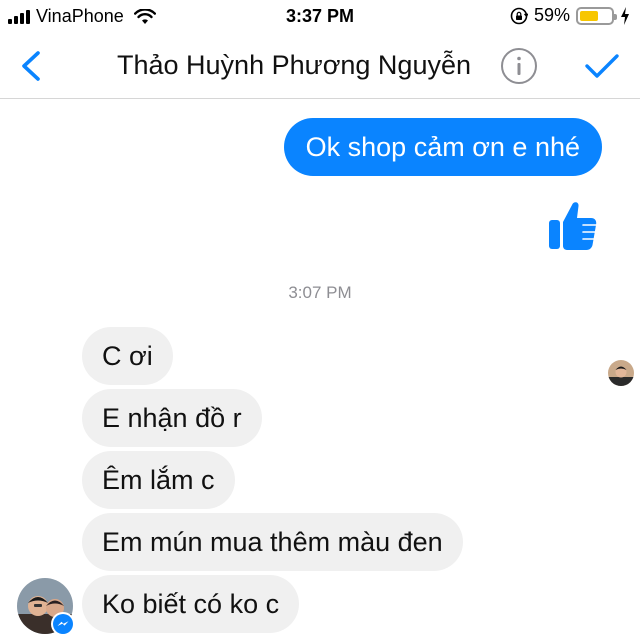 The image size is (640, 640). Describe the element at coordinates (574, 224) in the screenshot. I see `thumbs-up-icon` at that location.